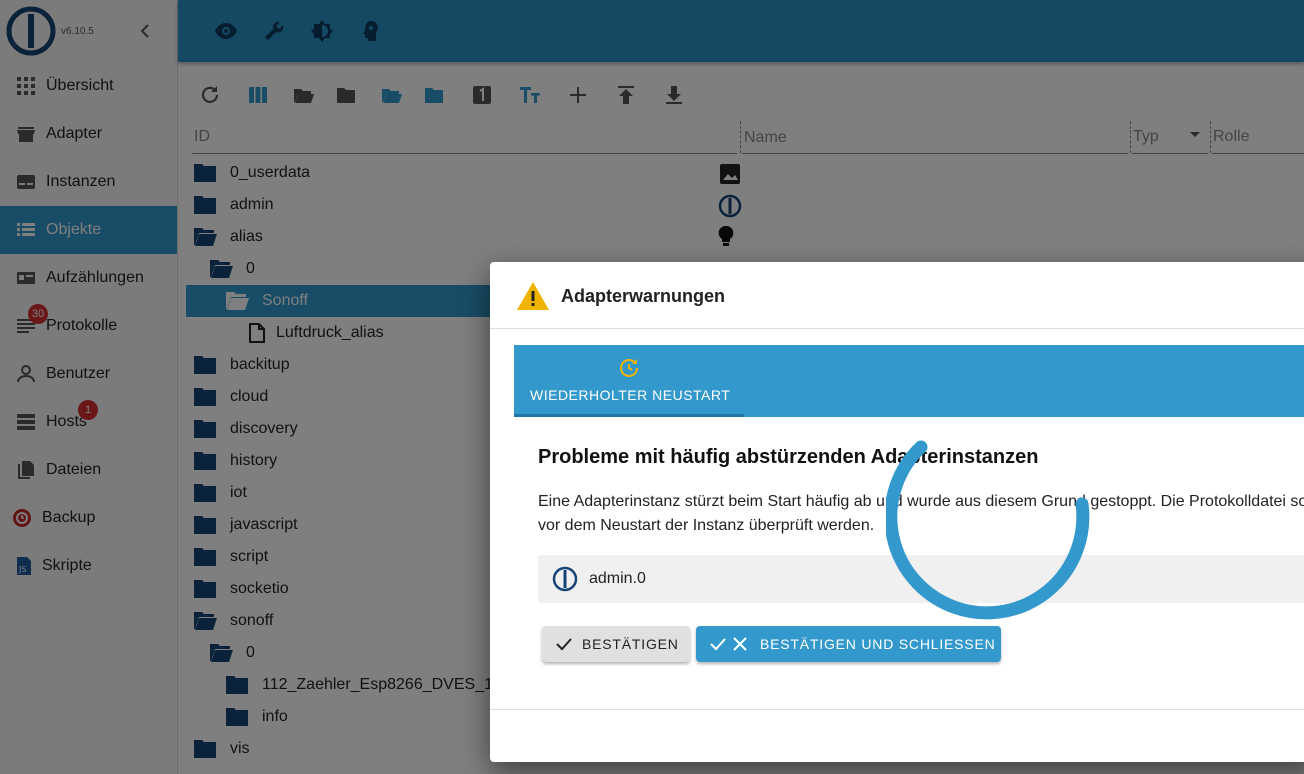  I want to click on instance-name: admin.0, so click(617, 578).